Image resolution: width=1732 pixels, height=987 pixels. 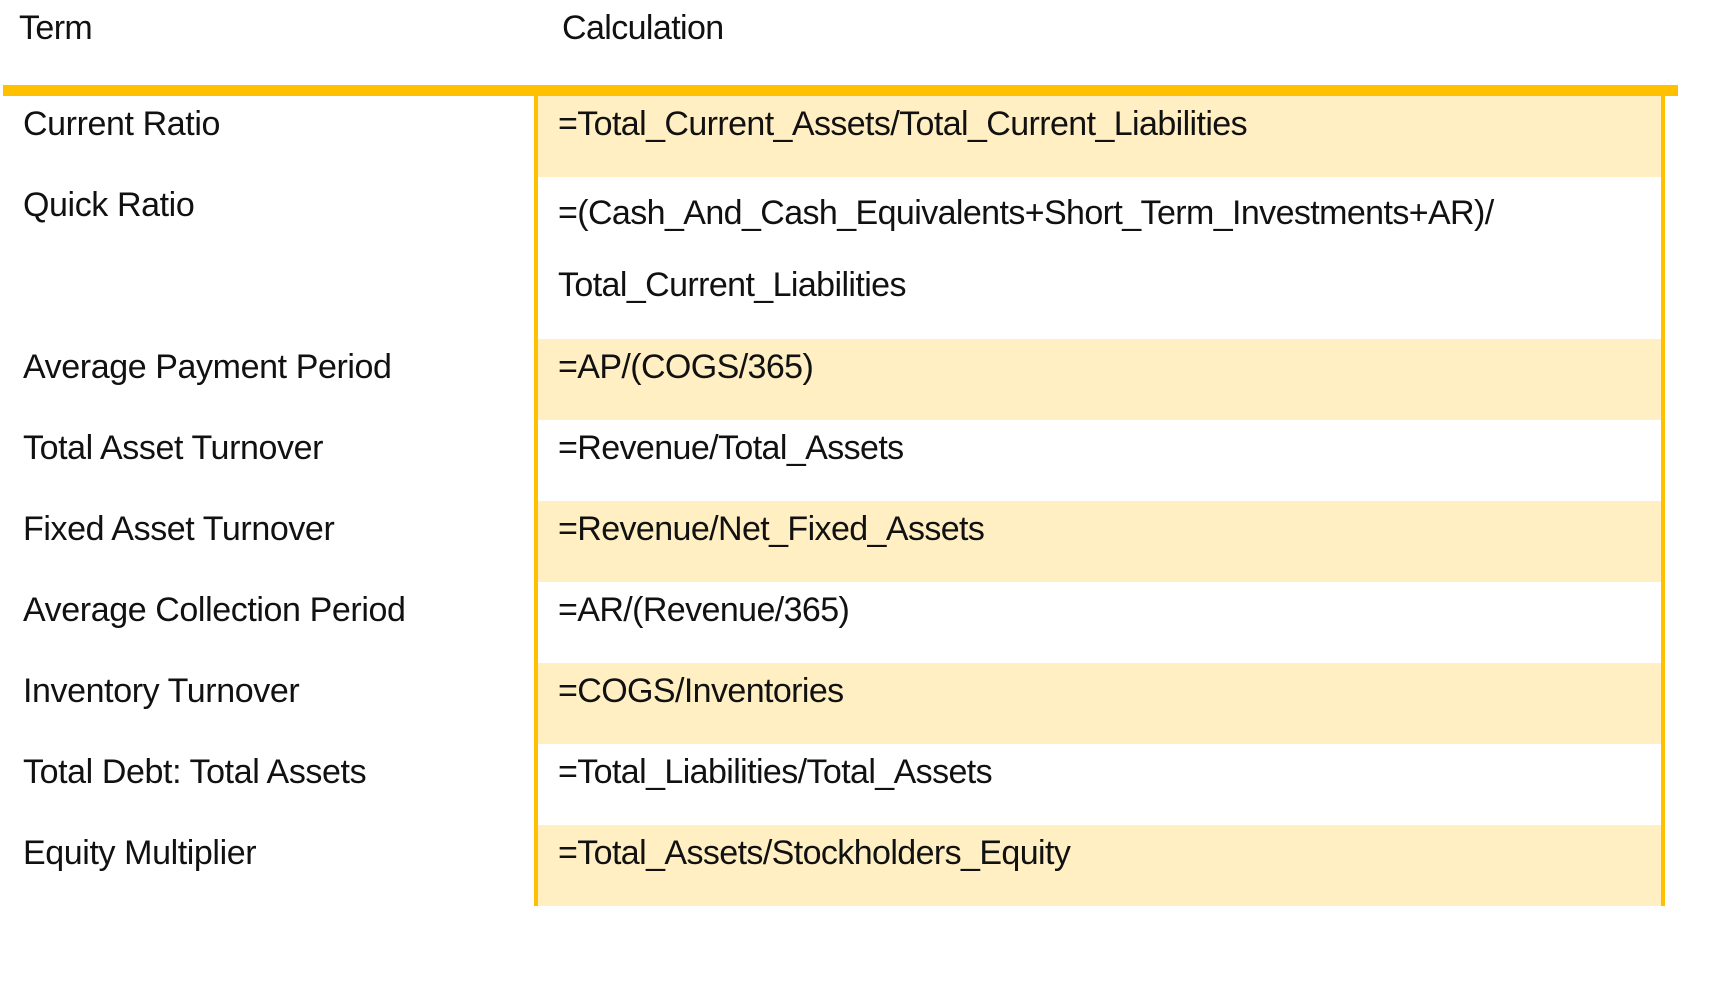 What do you see at coordinates (1099, 703) in the screenshot?
I see `calculation-cell: =COGS/Inventories` at bounding box center [1099, 703].